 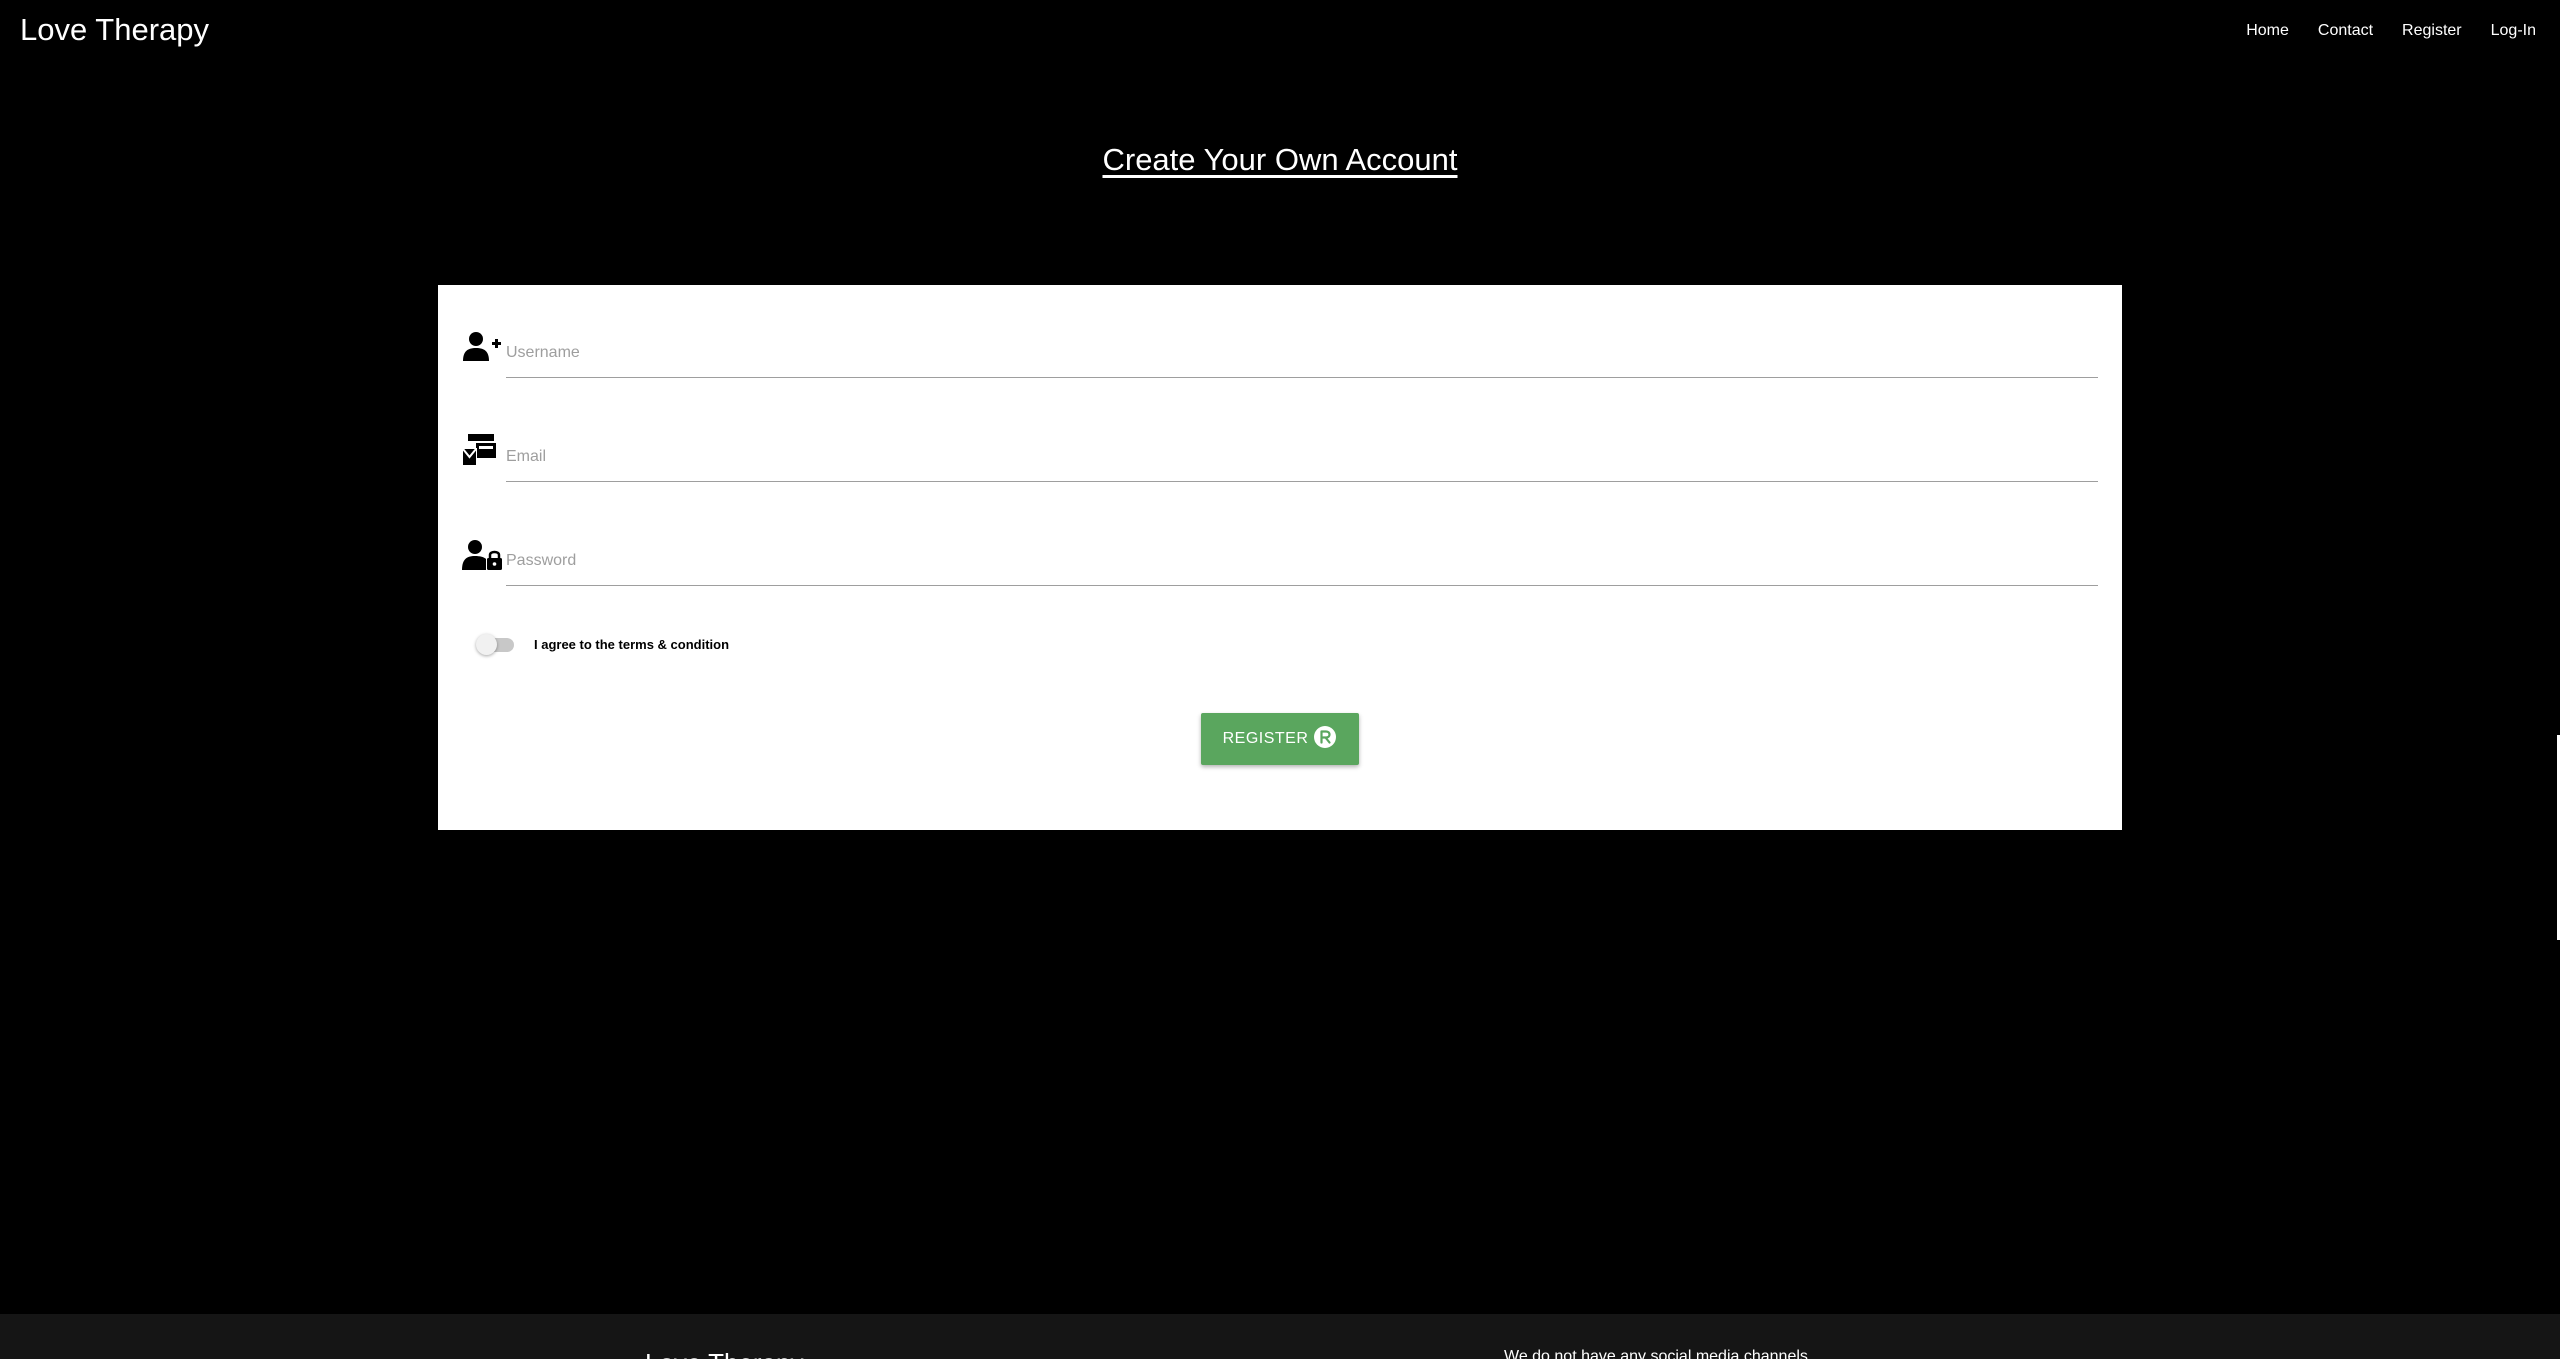 I want to click on password-field-group, so click(x=1280, y=561).